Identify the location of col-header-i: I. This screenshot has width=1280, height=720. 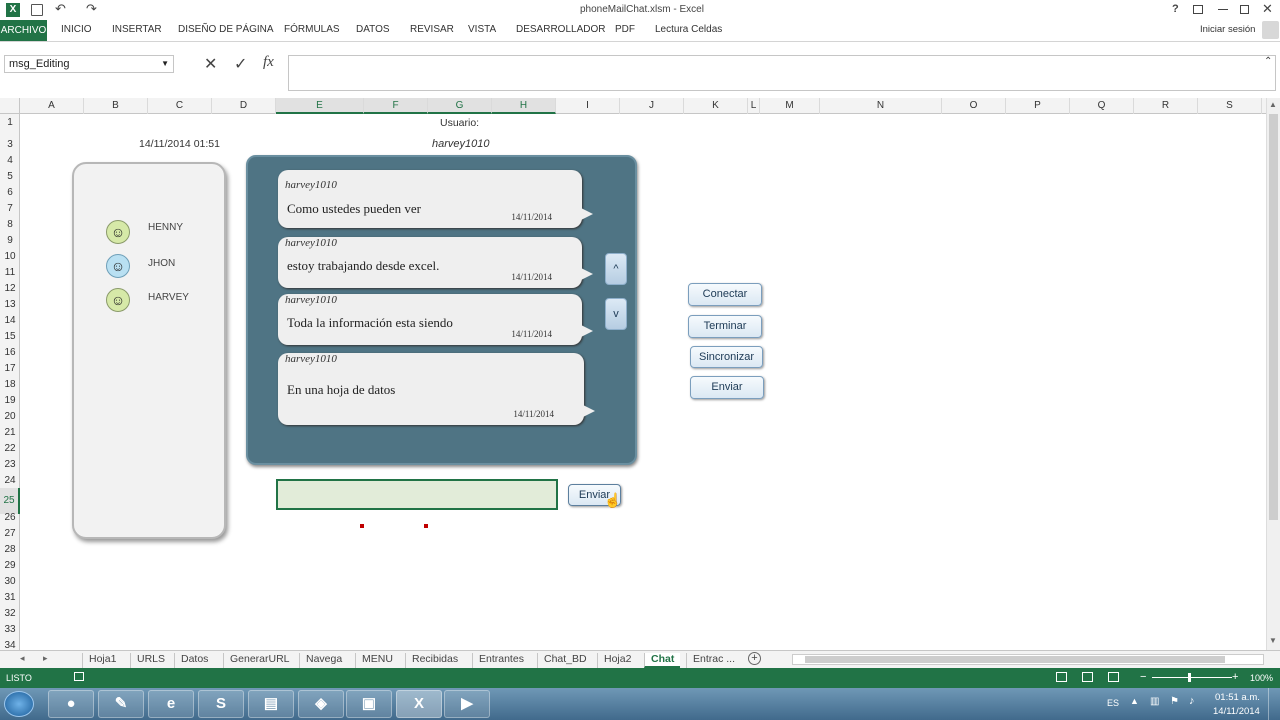
(588, 106).